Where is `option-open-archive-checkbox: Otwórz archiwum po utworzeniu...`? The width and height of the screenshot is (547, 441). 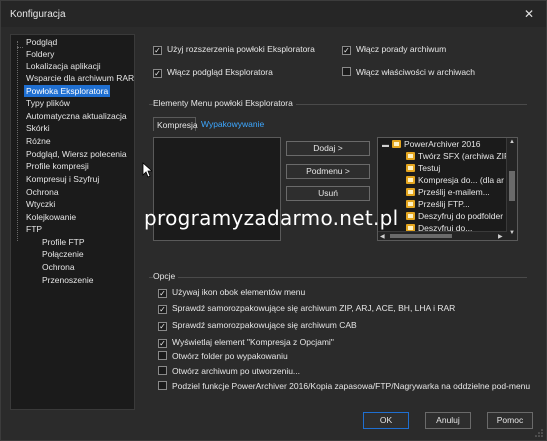 option-open-archive-checkbox: Otwórz archiwum po utworzeniu... is located at coordinates (229, 371).